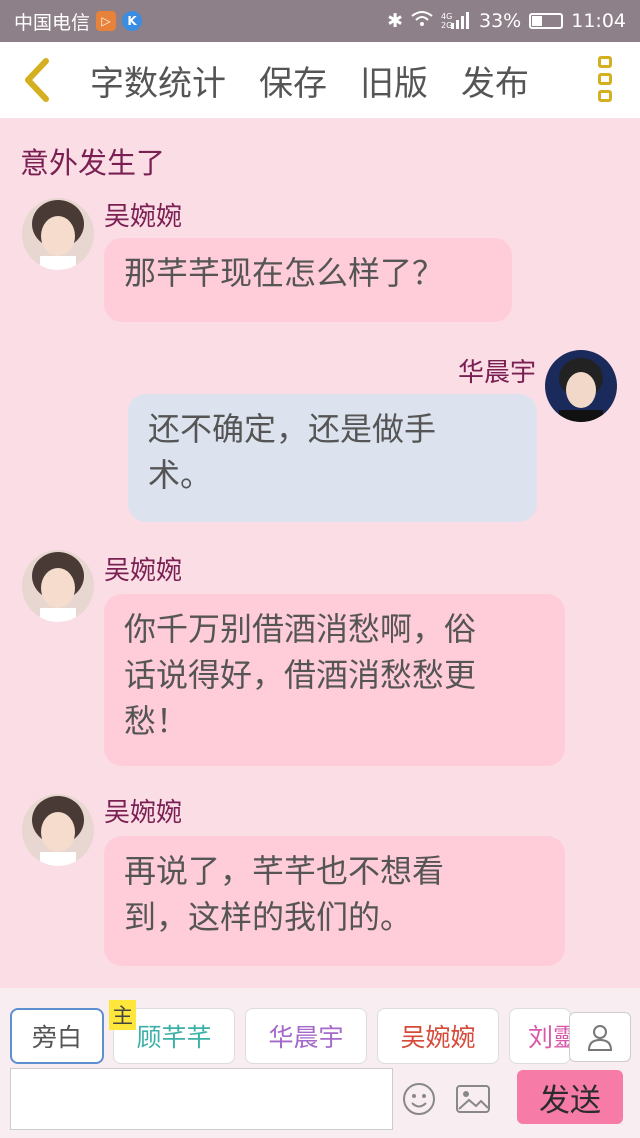 The image size is (640, 1138). I want to click on send-button: 发送, so click(570, 1097).